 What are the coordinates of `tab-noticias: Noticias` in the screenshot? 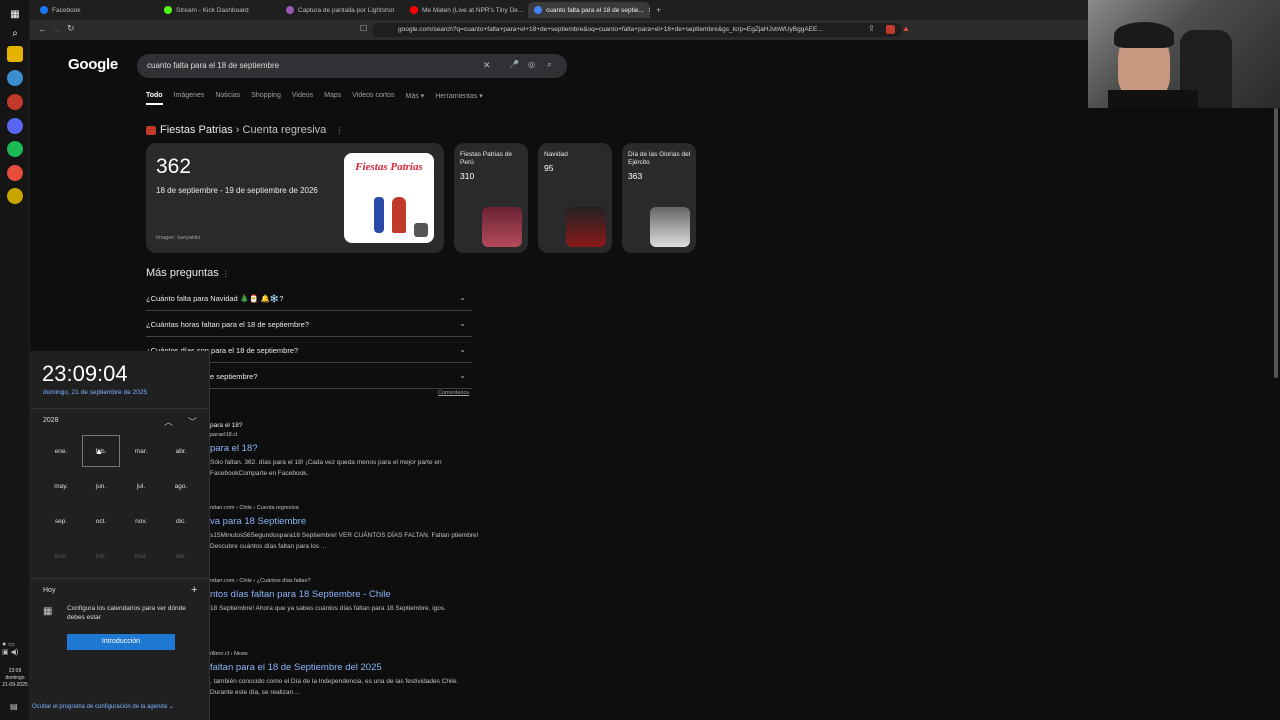 It's located at (227, 98).